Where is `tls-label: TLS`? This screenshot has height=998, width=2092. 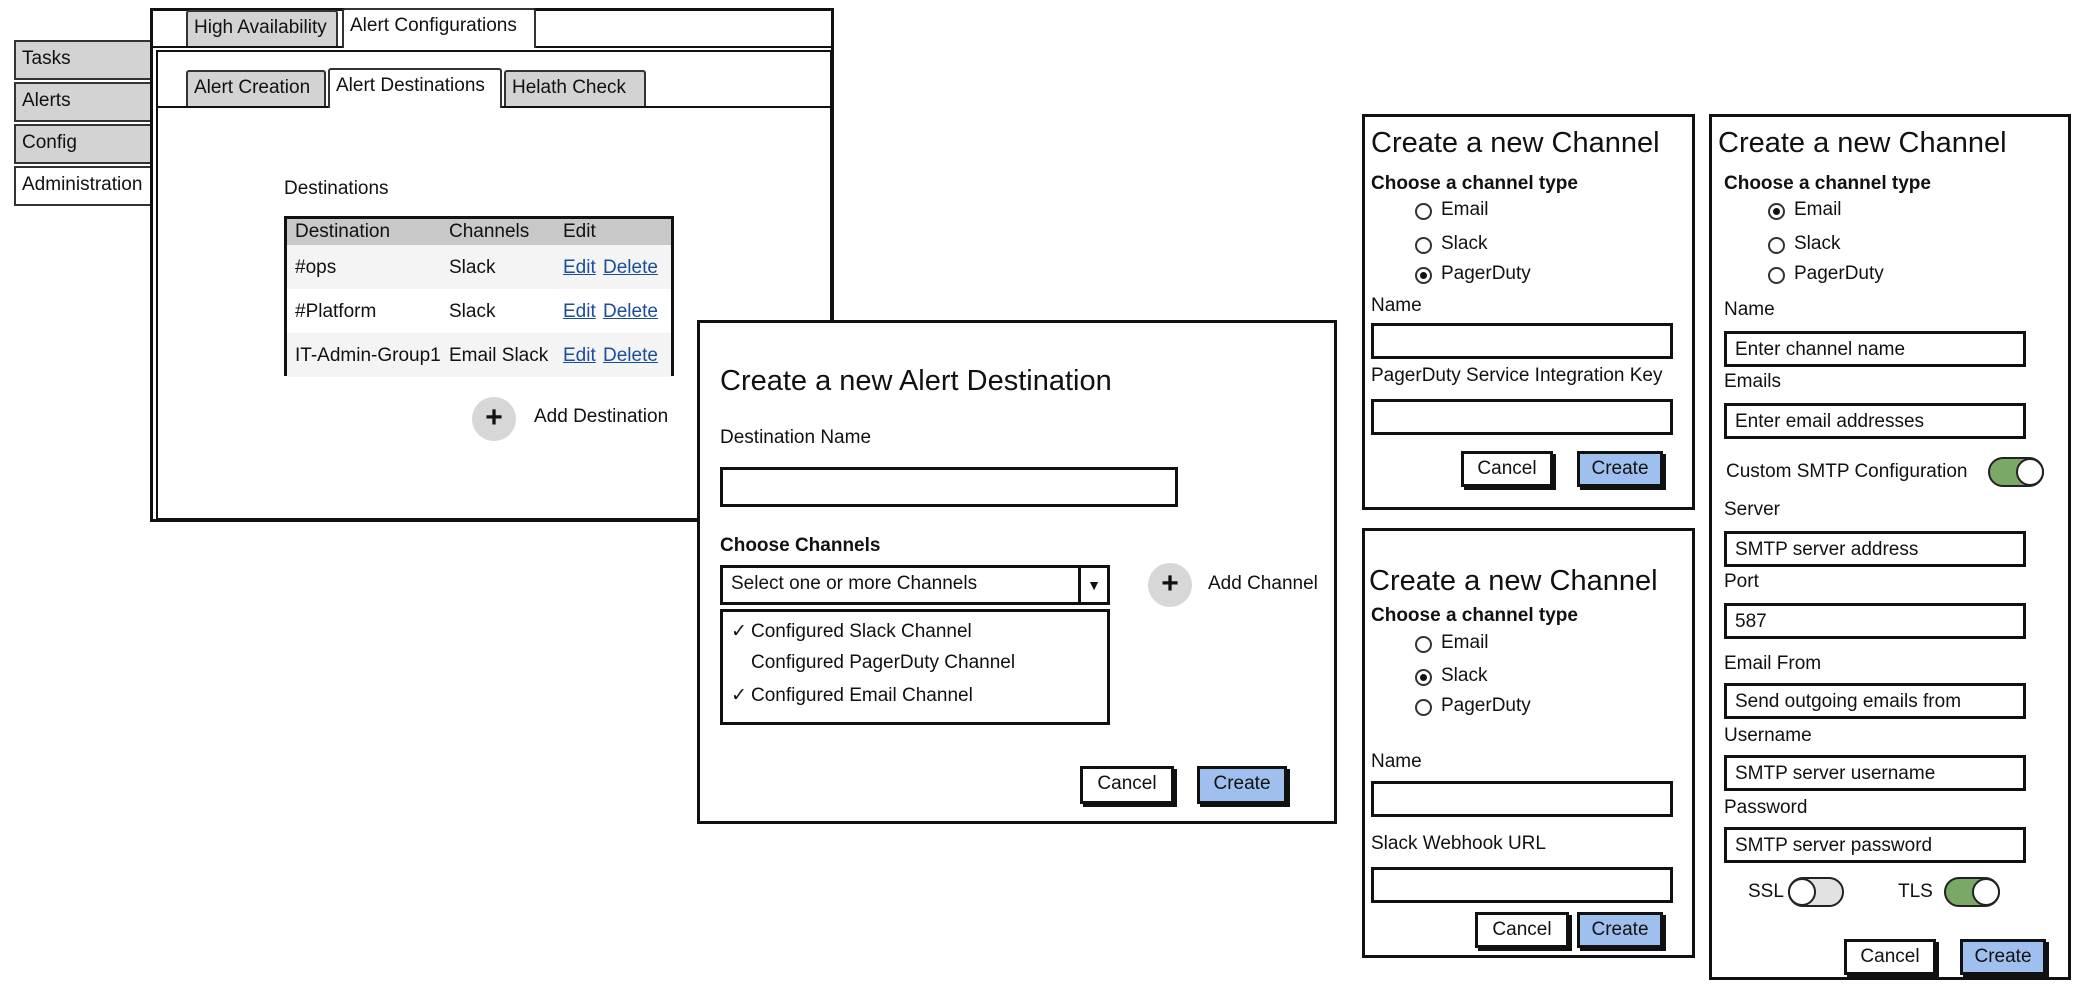 tls-label: TLS is located at coordinates (1915, 891).